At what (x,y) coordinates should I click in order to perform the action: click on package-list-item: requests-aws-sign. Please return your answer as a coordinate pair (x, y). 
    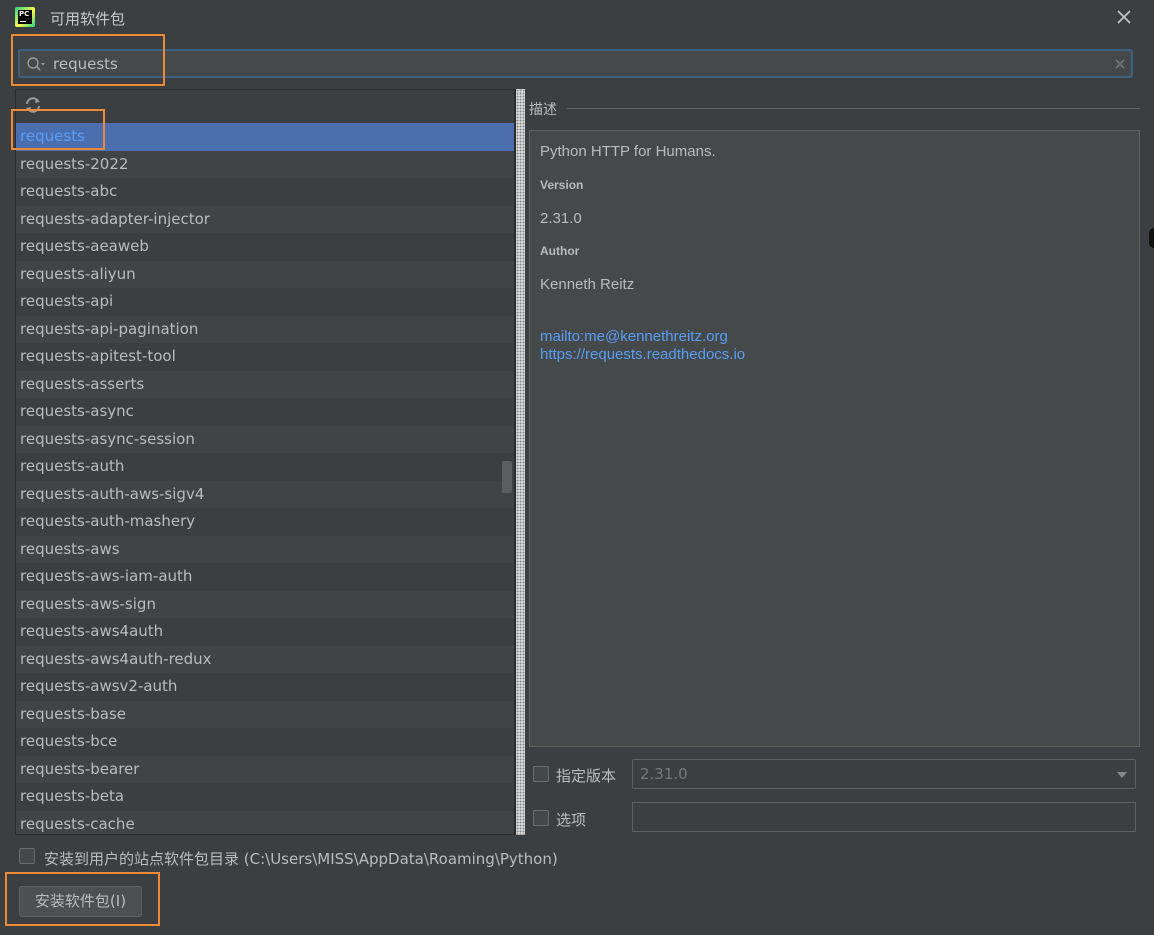
    Looking at the image, I should click on (265, 604).